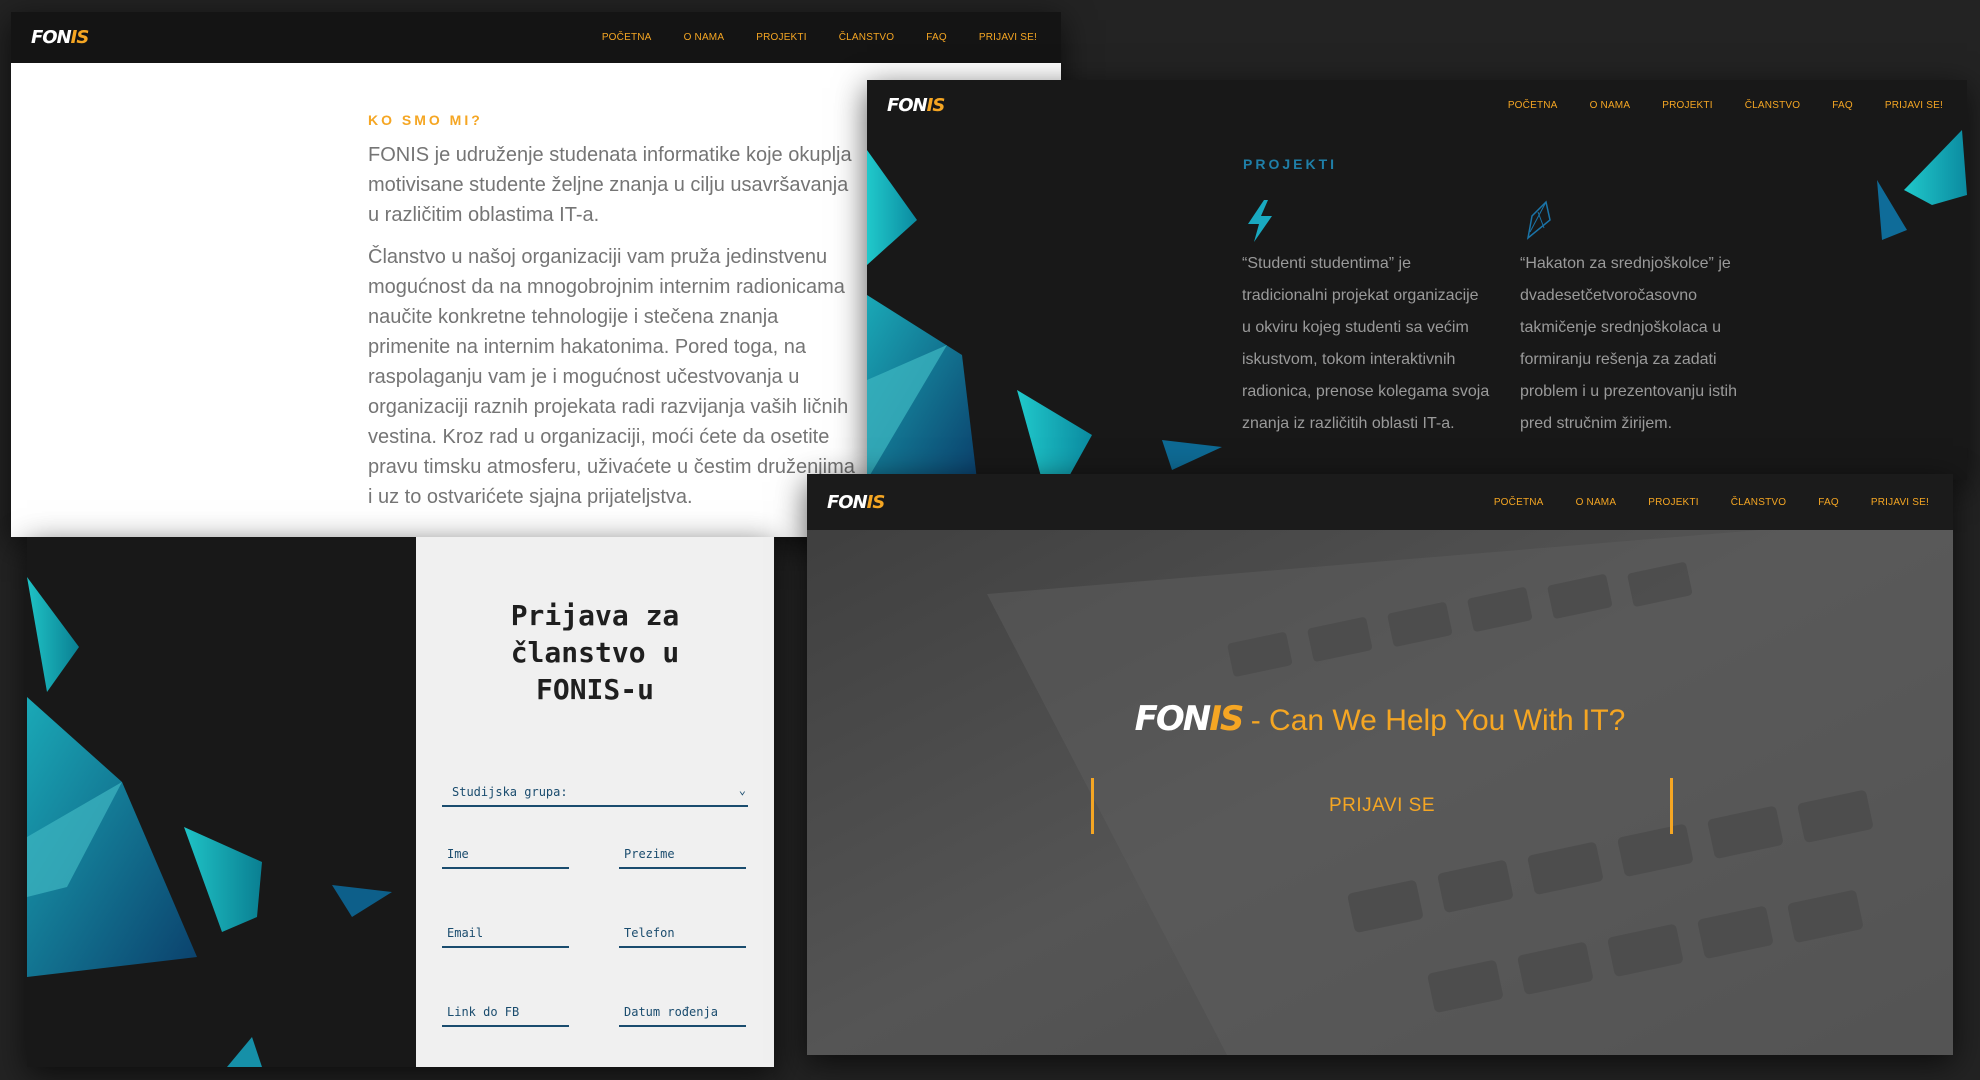 Image resolution: width=1980 pixels, height=1080 pixels. Describe the element at coordinates (595, 652) in the screenshot. I see `form-title: Prijava za članstvo u FONIS-u` at that location.